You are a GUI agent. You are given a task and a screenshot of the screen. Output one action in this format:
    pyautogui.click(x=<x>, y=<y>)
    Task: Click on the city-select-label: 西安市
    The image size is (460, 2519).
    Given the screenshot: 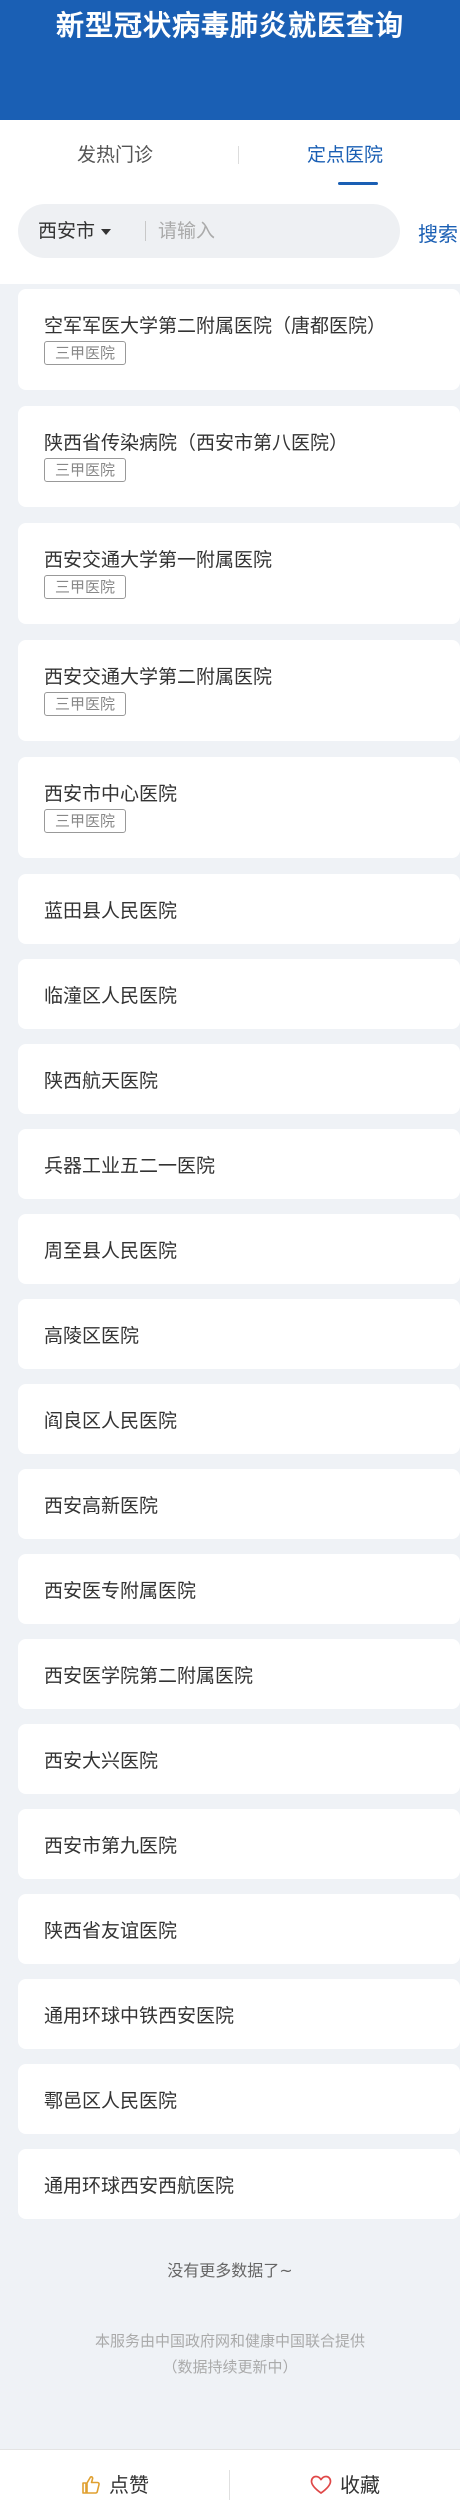 What is the action you would take?
    pyautogui.click(x=67, y=231)
    